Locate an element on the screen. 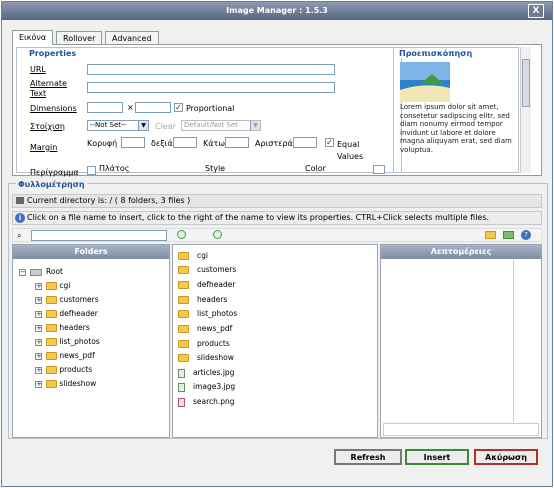 Image resolution: width=554 pixels, height=488 pixels. refresh-files-icon is located at coordinates (217, 234).